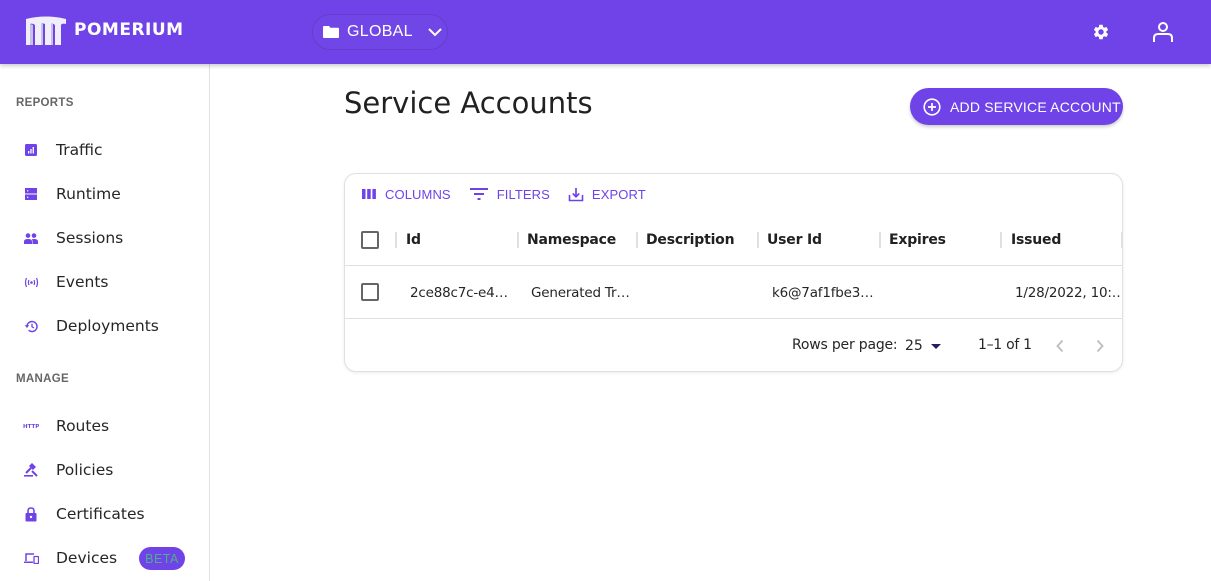  I want to click on column-header-description: Description, so click(690, 240).